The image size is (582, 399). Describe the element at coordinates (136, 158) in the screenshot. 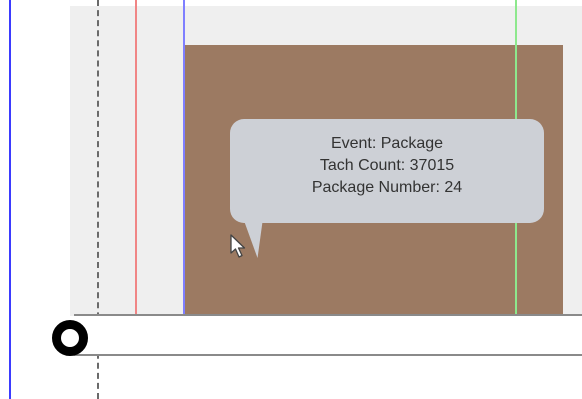

I see `red-marker-line` at that location.